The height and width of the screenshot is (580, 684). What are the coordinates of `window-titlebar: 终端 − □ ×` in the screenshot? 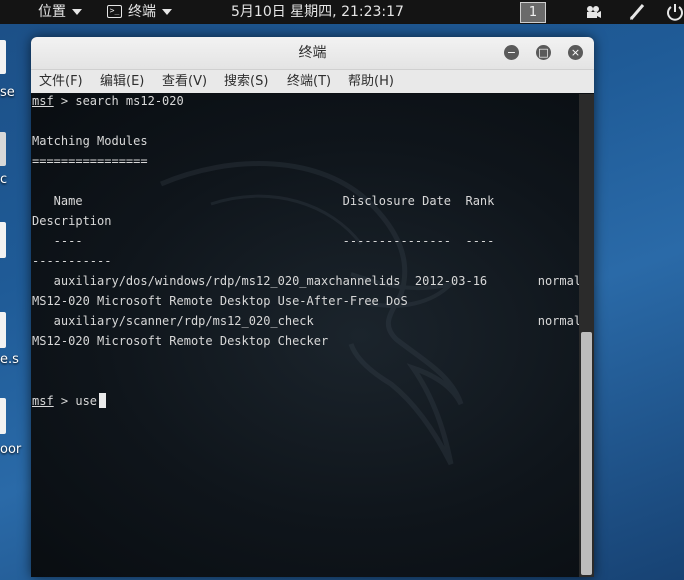 It's located at (312, 53).